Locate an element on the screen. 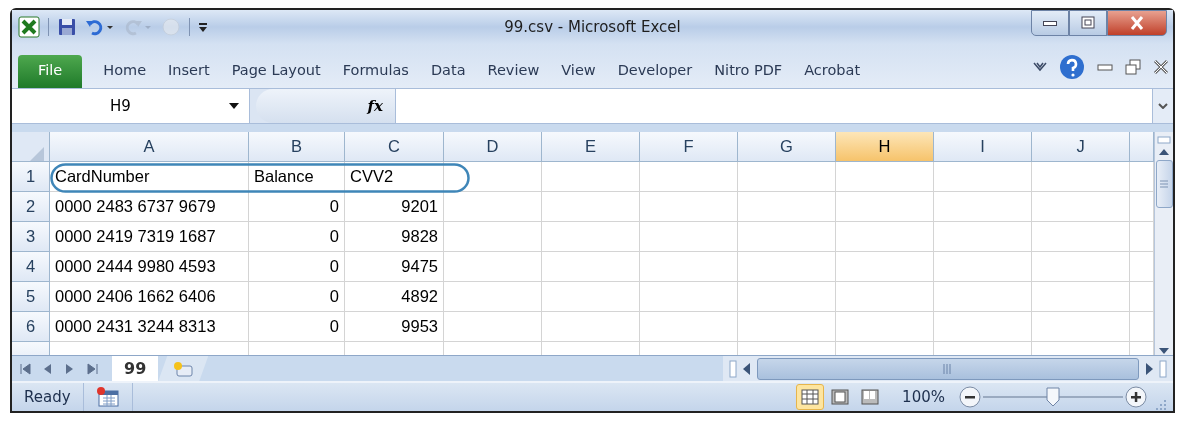 This screenshot has width=1183, height=423. undo-icon is located at coordinates (100, 27).